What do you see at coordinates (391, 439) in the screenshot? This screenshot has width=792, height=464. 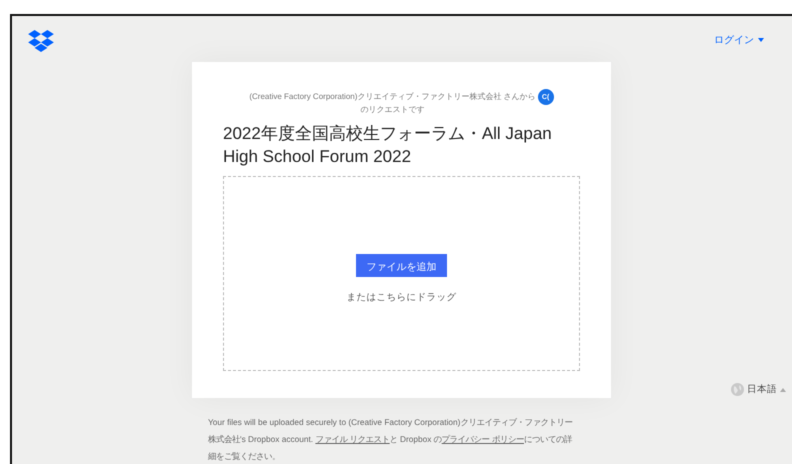 I see `upload-notice: Your files will be uploaded securely to (Creative Factory Corporation)クリエイティブ・ファクトリー株式会社's Dropbox account. ファイル リクエスト と Dropbox のプライバシー ポリシーについての詳細をご覧ください。` at bounding box center [391, 439].